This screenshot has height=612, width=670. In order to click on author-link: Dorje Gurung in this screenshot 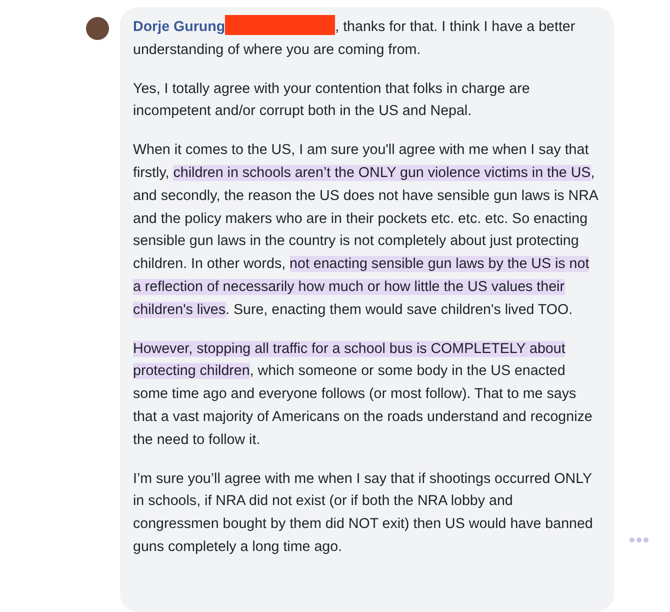, I will do `click(179, 27)`.